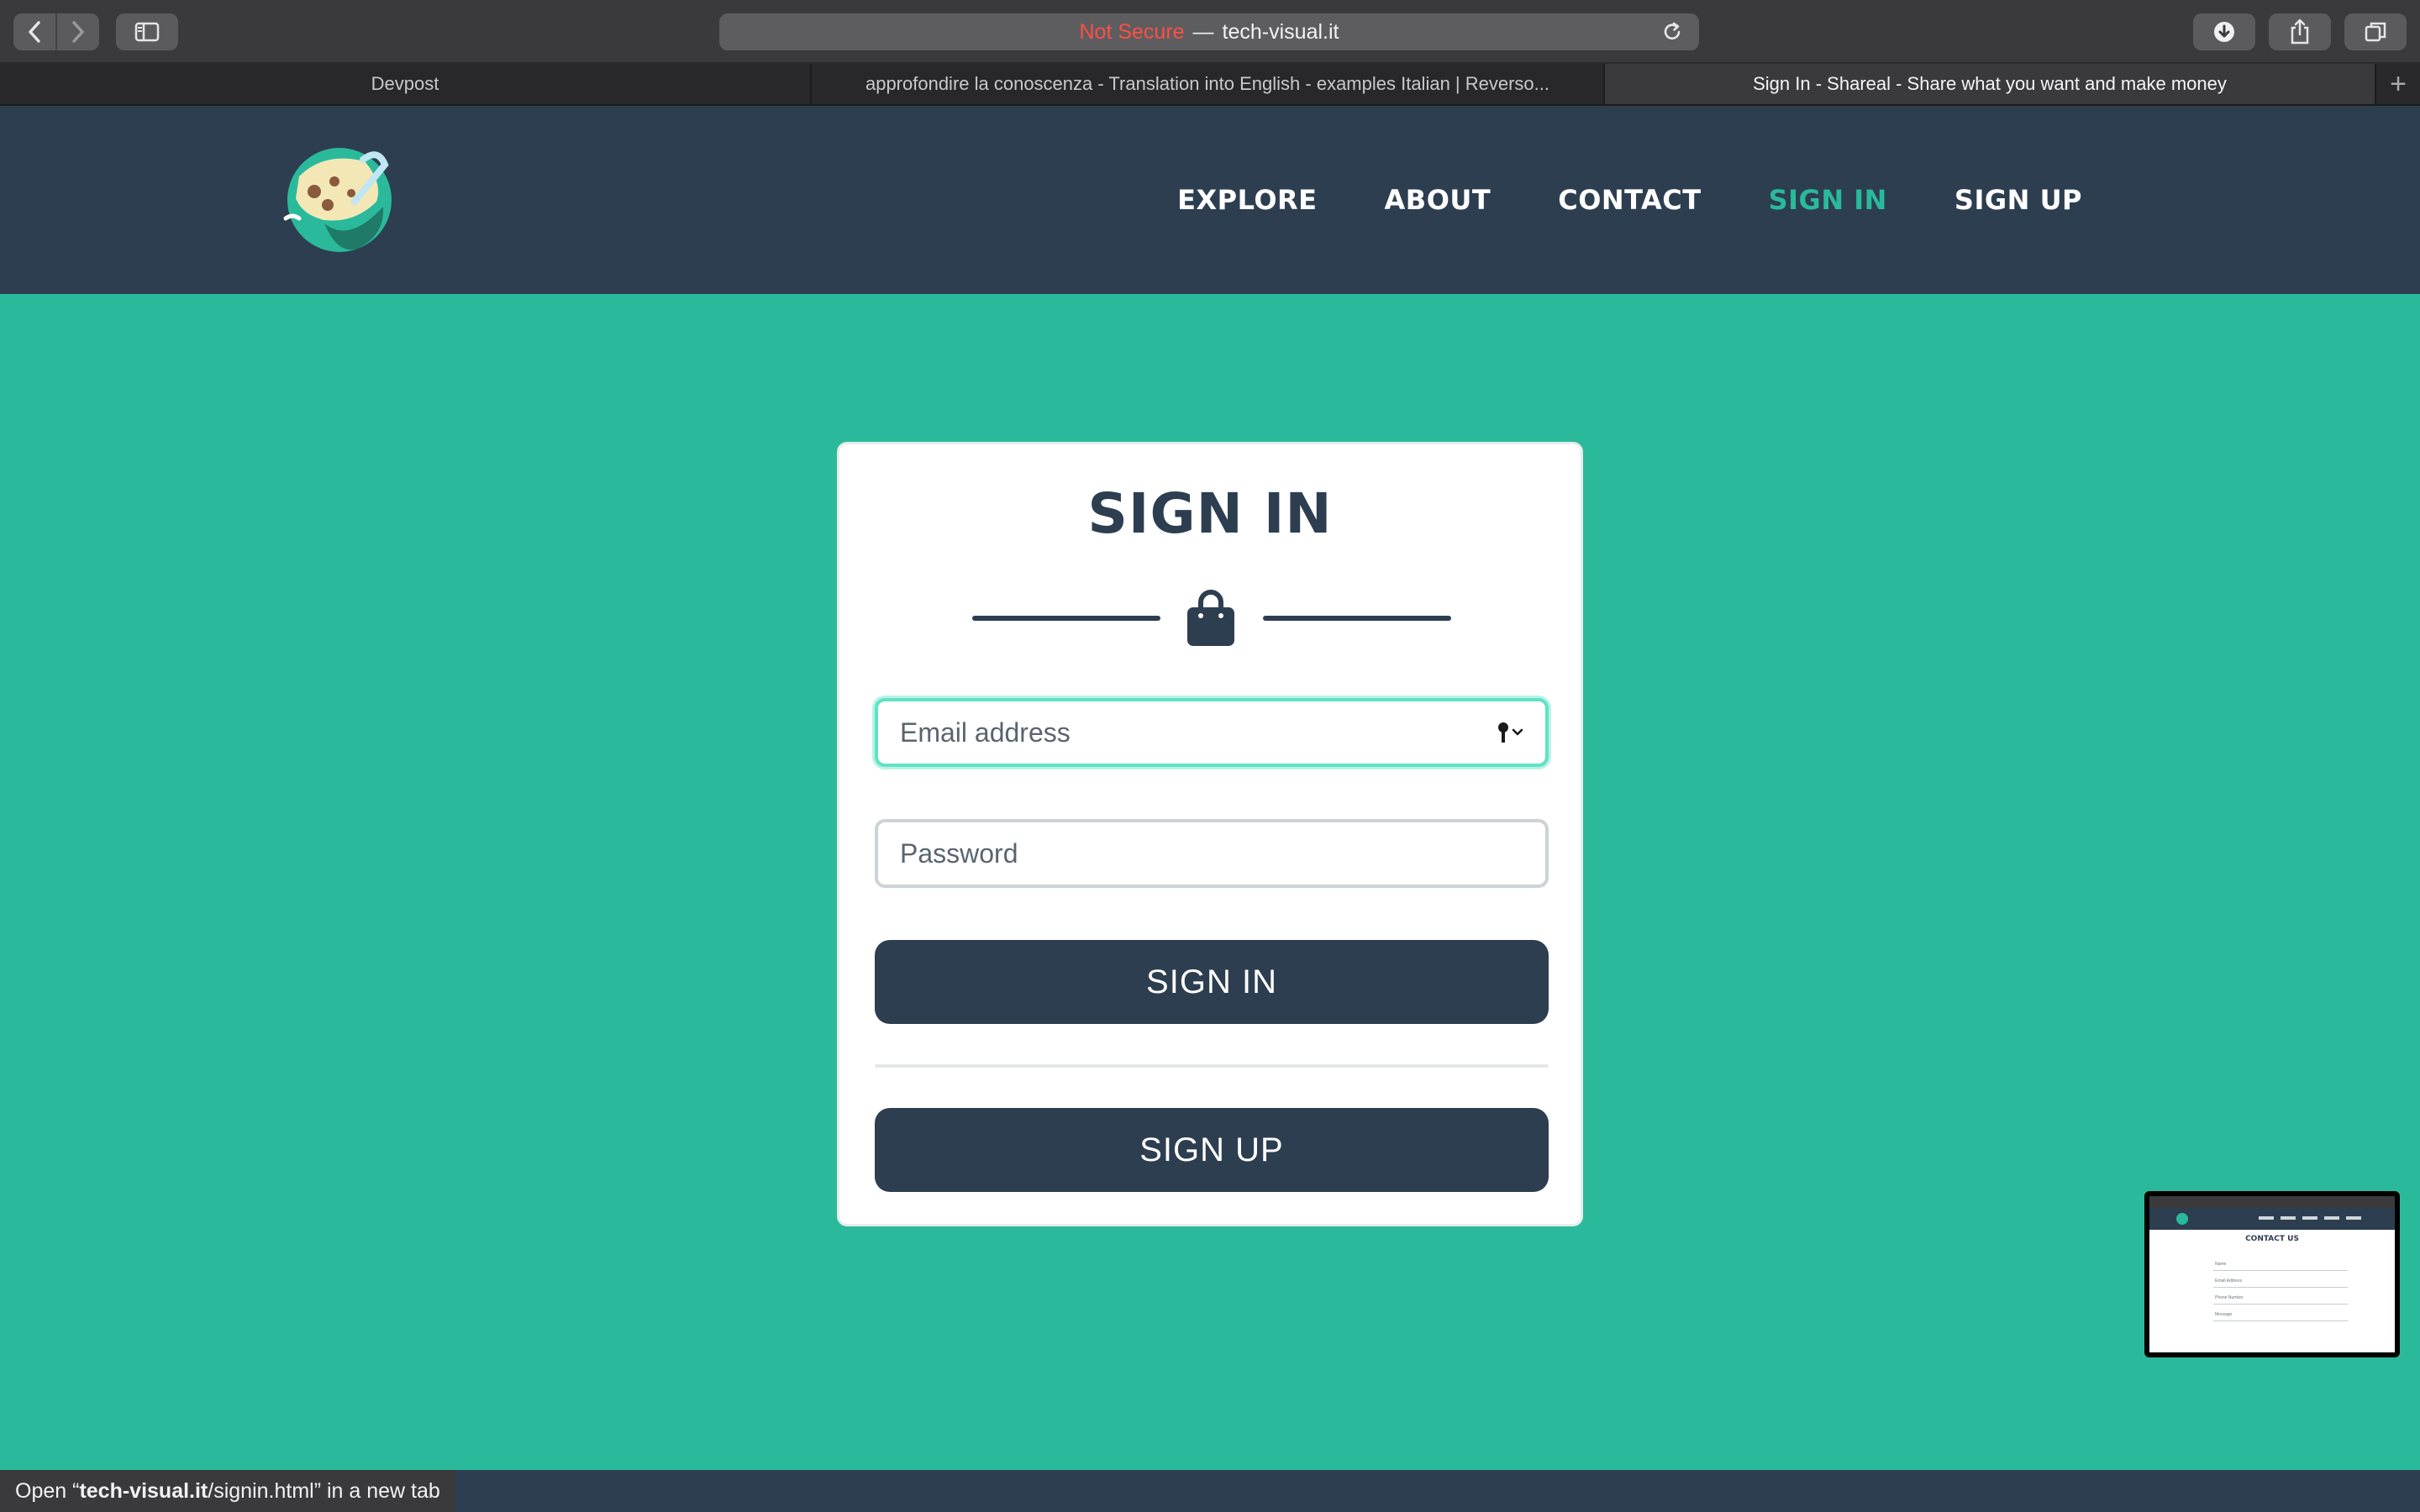 This screenshot has height=1512, width=2420. Describe the element at coordinates (143, 1490) in the screenshot. I see `status-domain: tech-visual.it` at that location.